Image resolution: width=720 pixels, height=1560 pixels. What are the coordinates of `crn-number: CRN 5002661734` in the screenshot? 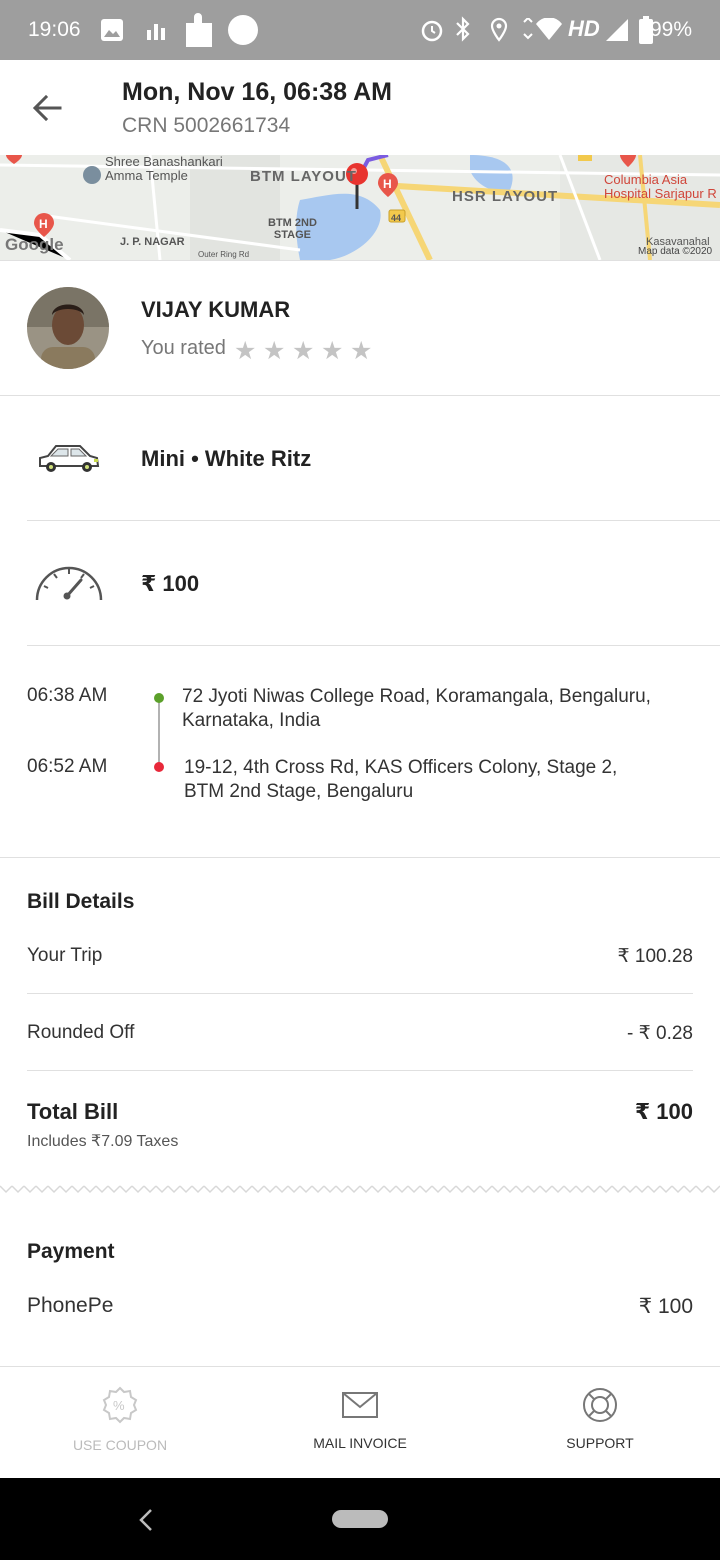 It's located at (206, 125).